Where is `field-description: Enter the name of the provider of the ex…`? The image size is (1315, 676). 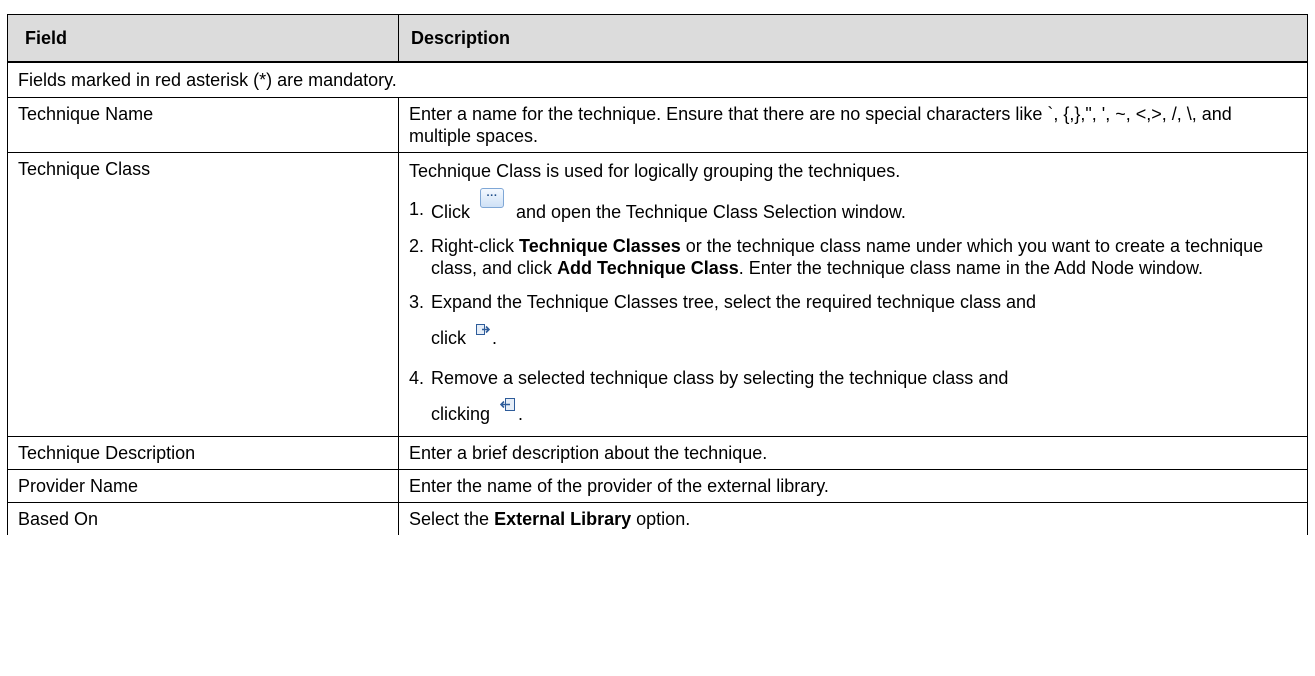 field-description: Enter the name of the provider of the ex… is located at coordinates (853, 486).